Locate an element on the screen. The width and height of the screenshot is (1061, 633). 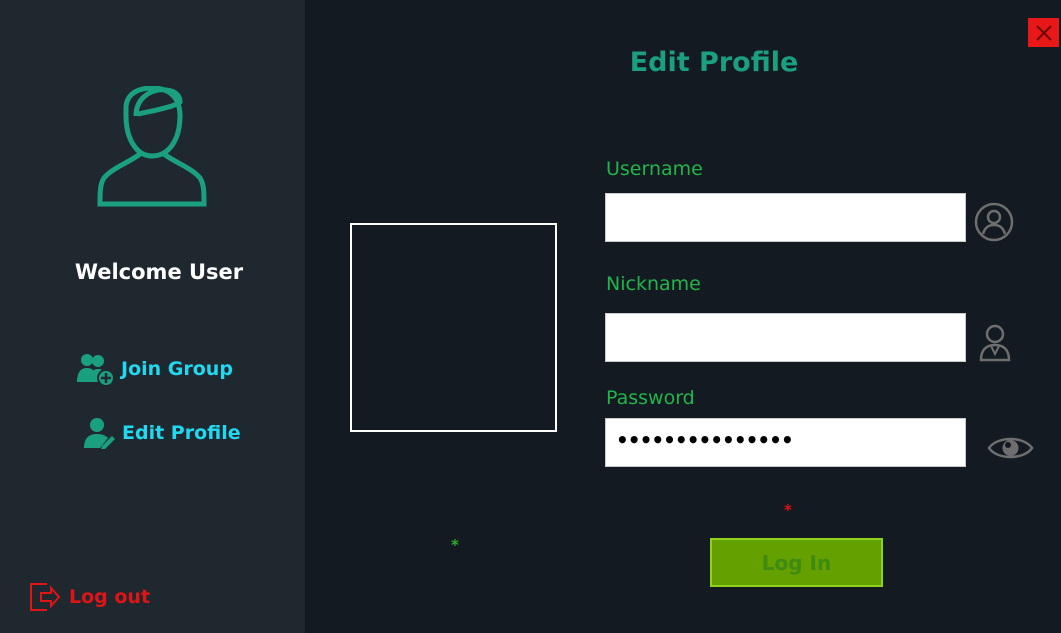
username-label: Username is located at coordinates (654, 169).